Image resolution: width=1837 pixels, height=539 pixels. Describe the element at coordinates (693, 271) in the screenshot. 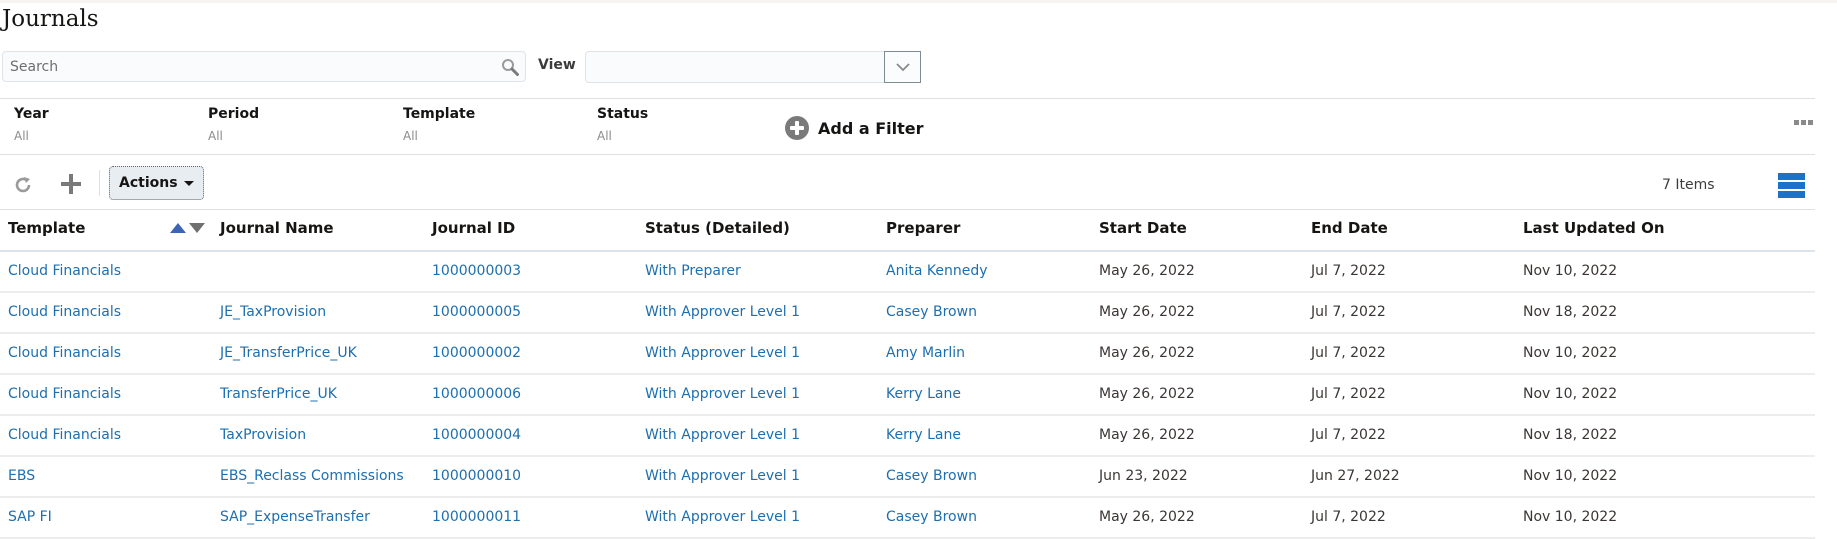

I see `cell-status: With Preparer` at that location.